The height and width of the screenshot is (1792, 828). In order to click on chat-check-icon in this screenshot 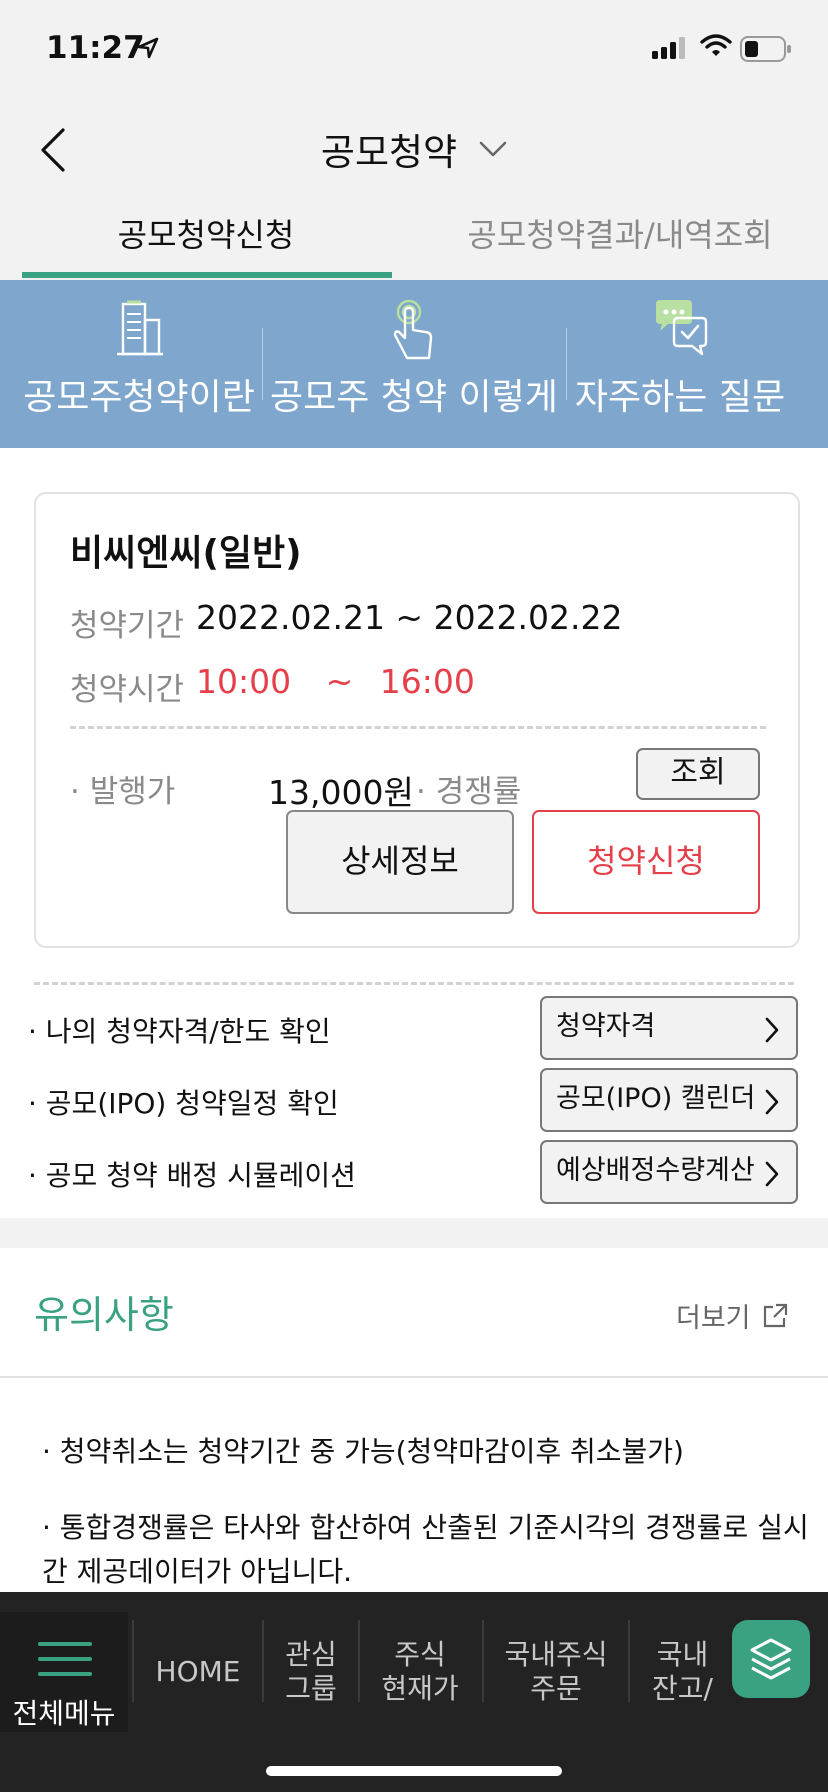, I will do `click(680, 330)`.